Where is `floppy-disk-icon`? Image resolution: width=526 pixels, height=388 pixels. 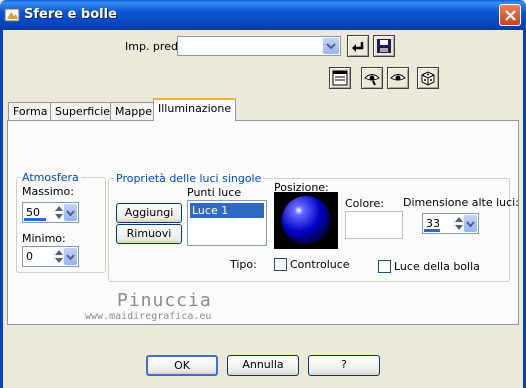
floppy-disk-icon is located at coordinates (384, 46).